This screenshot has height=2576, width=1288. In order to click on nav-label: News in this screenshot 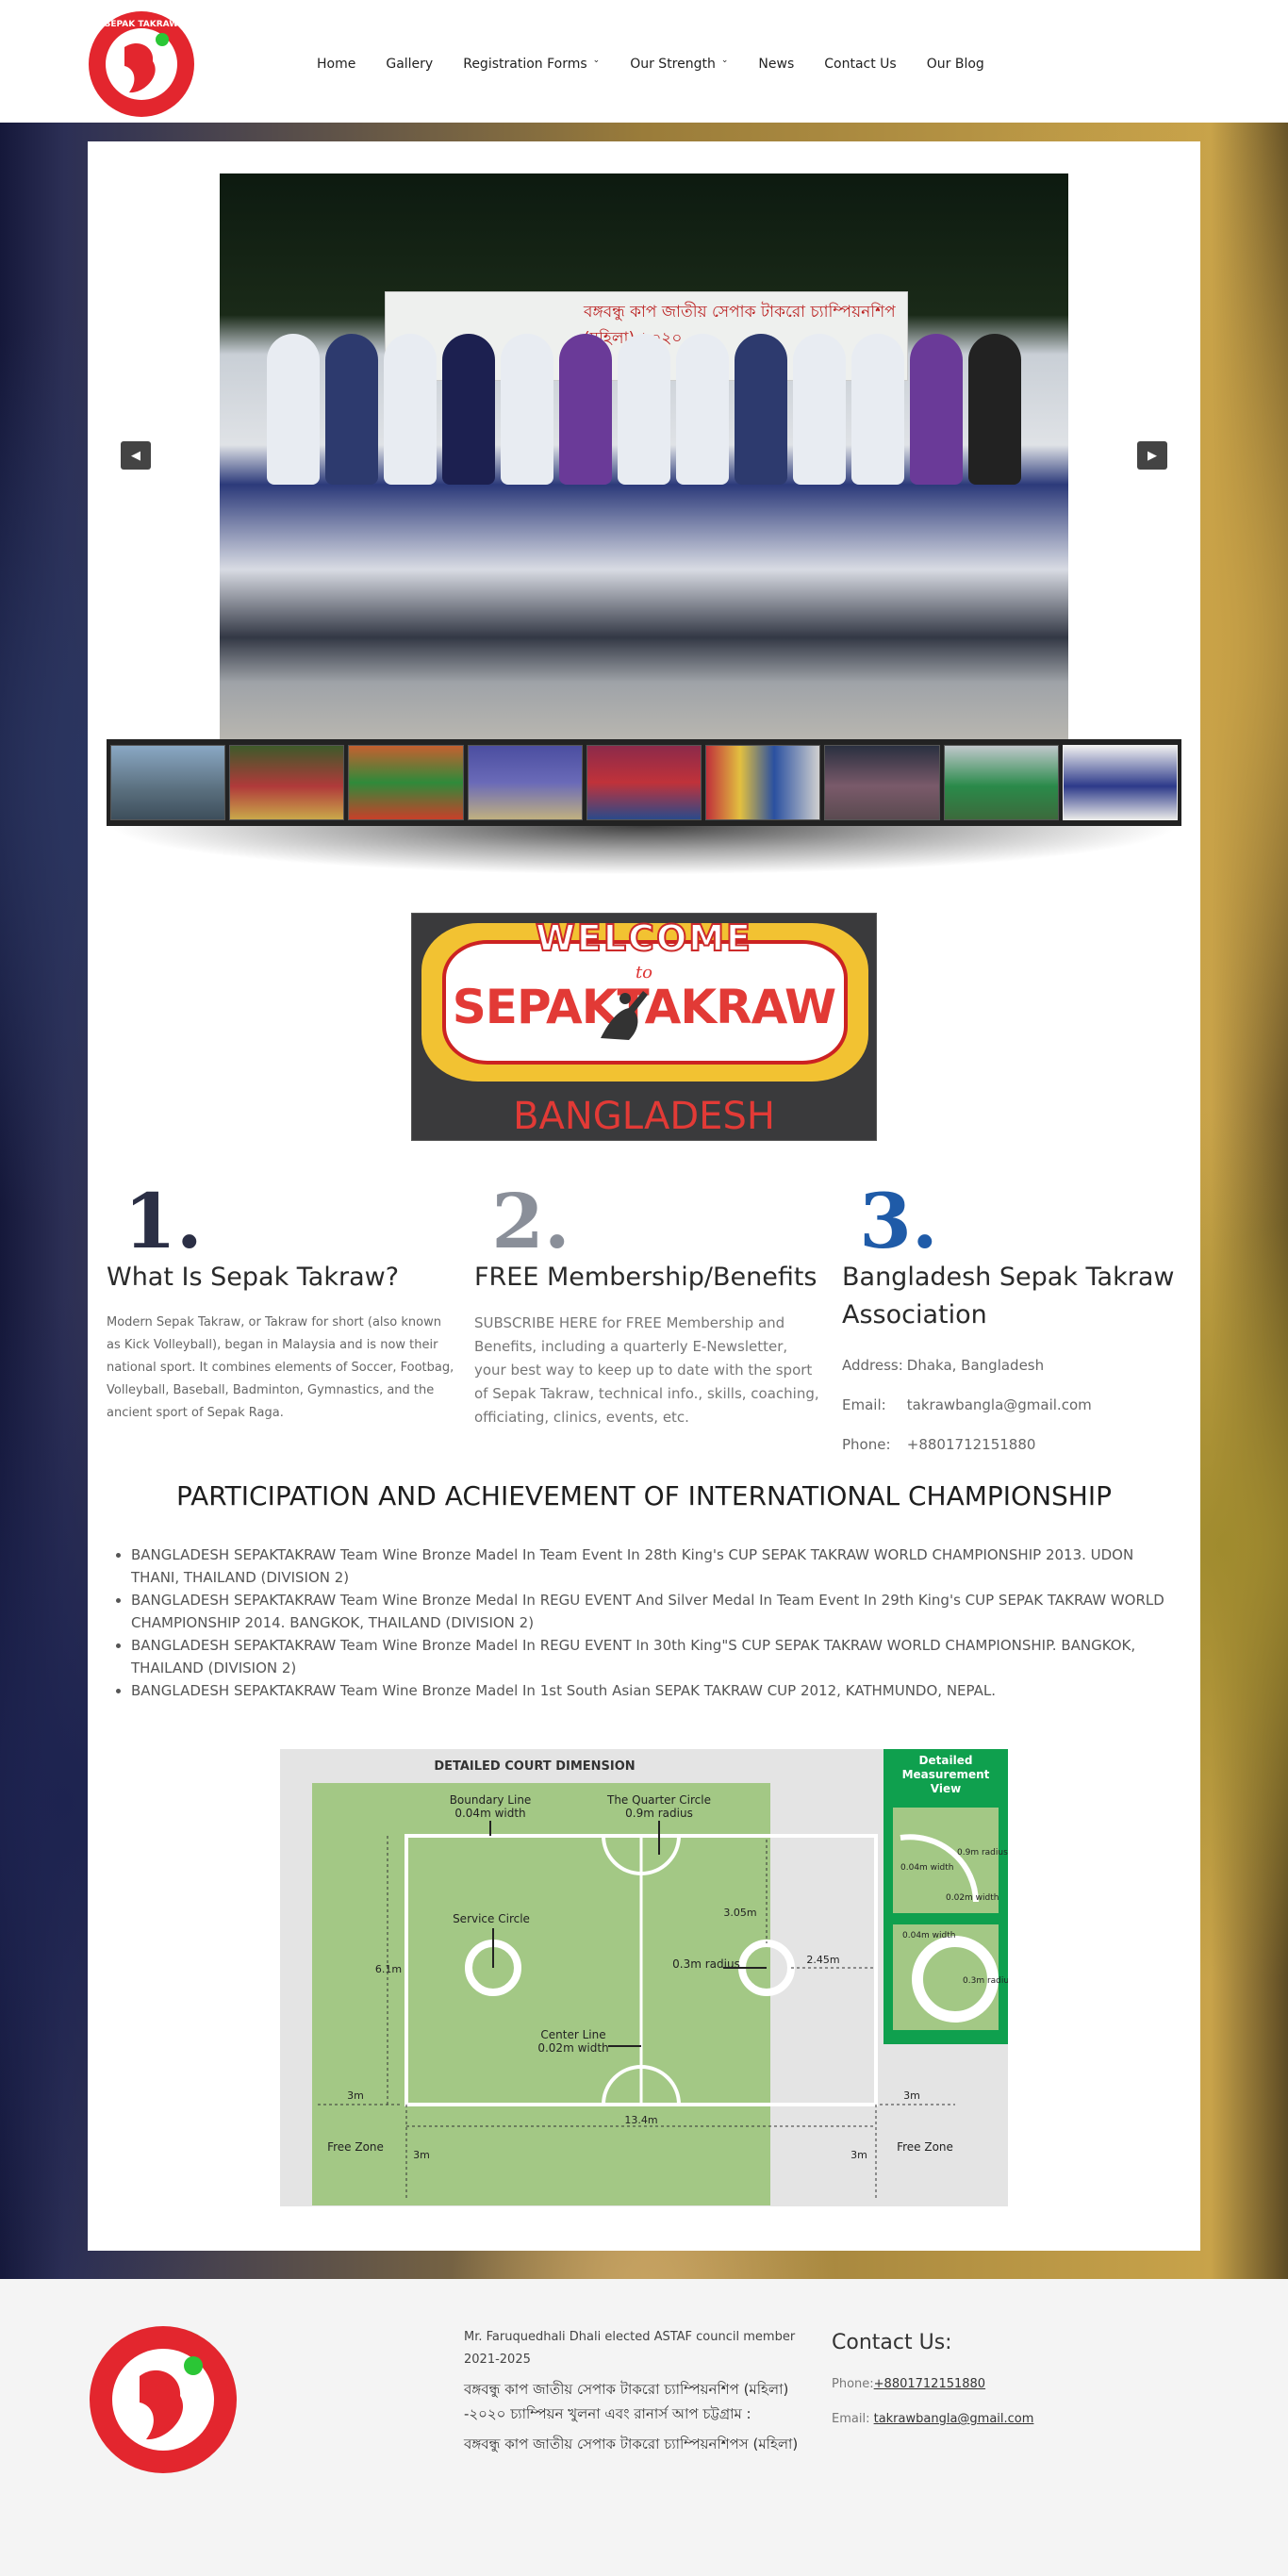, I will do `click(776, 64)`.